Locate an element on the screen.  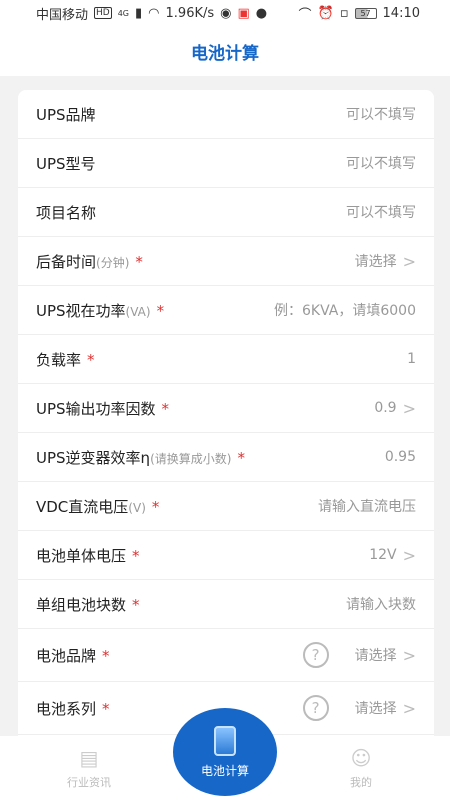
row-label: UPS品牌 is located at coordinates (66, 114).